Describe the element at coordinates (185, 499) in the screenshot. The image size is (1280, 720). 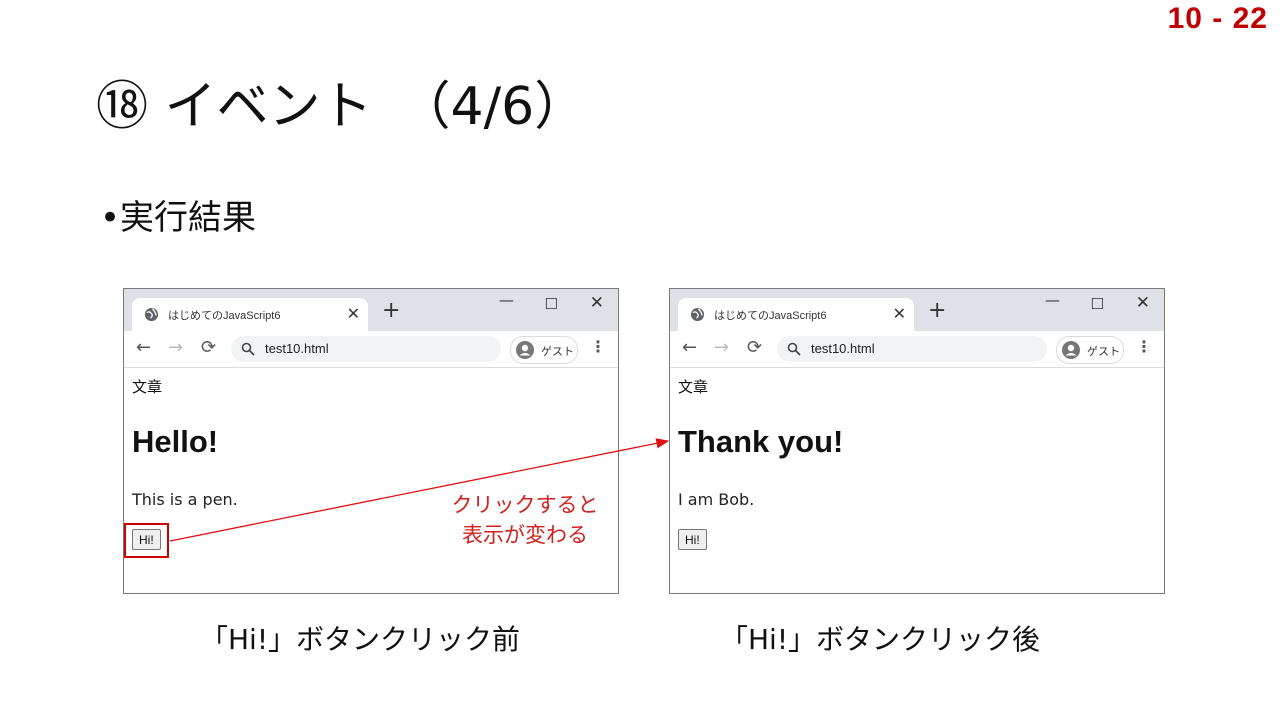
I see `page-paragraph: This is a pen.` at that location.